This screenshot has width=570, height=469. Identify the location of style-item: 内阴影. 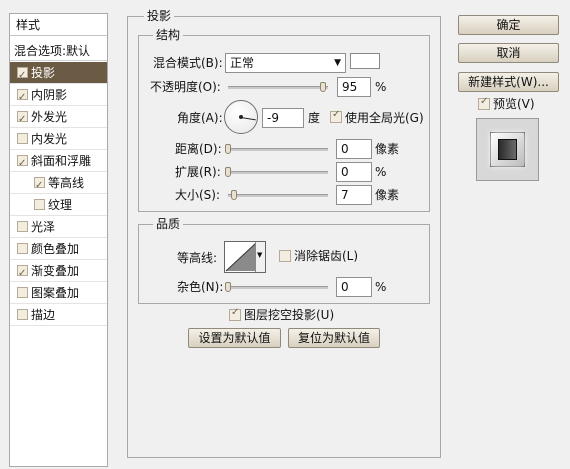
(58, 96).